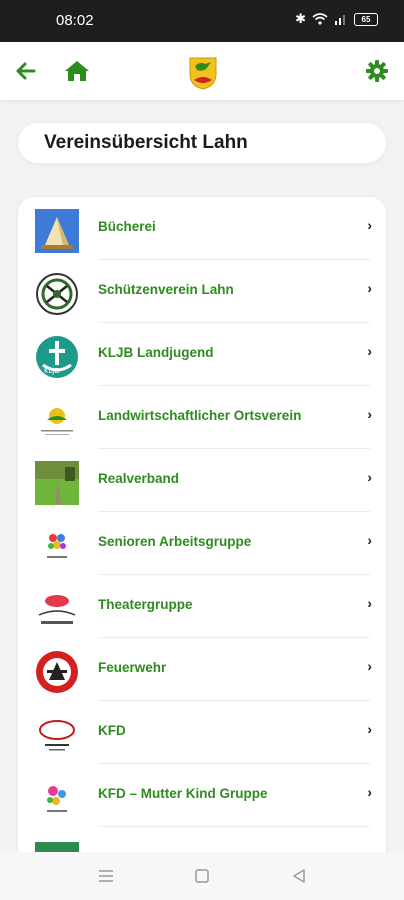 Image resolution: width=404 pixels, height=900 pixels. I want to click on list-item-label: Senioren Arbeitsgruppe, so click(175, 541).